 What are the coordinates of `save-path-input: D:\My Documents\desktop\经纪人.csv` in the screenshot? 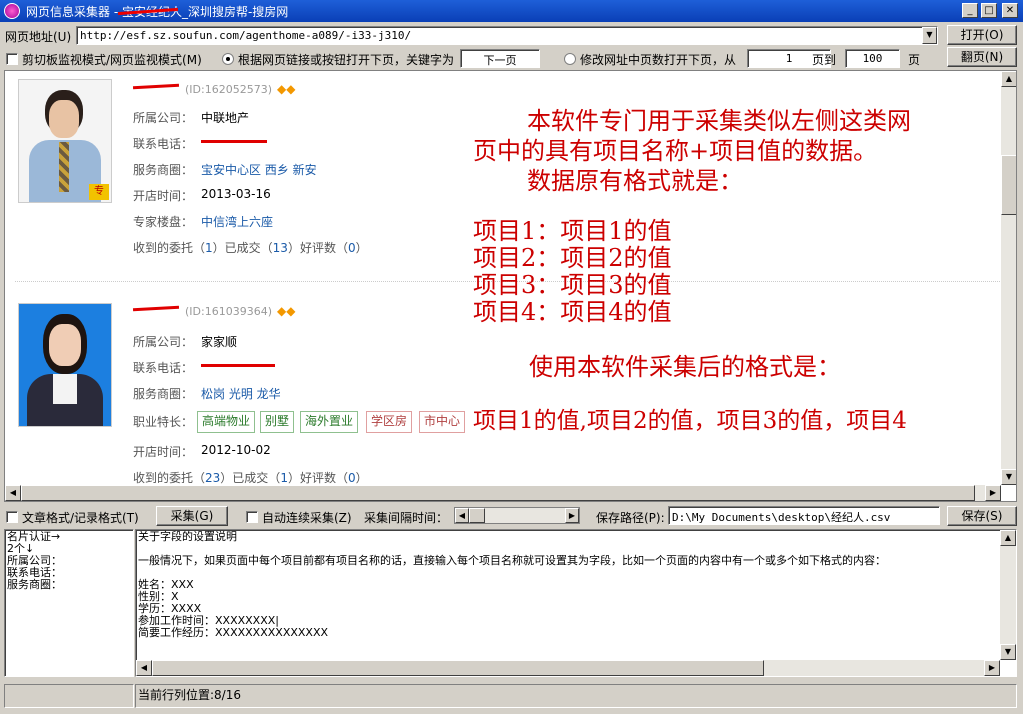 It's located at (804, 515).